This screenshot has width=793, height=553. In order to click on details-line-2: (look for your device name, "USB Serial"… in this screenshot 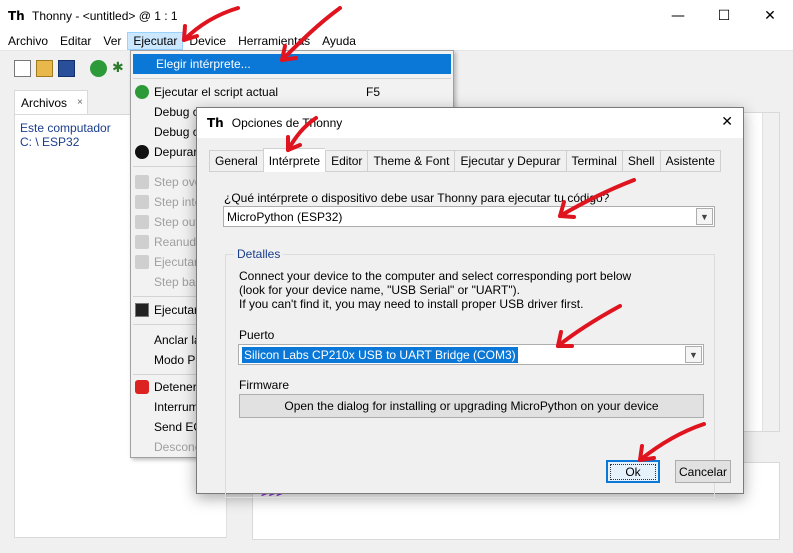, I will do `click(379, 290)`.